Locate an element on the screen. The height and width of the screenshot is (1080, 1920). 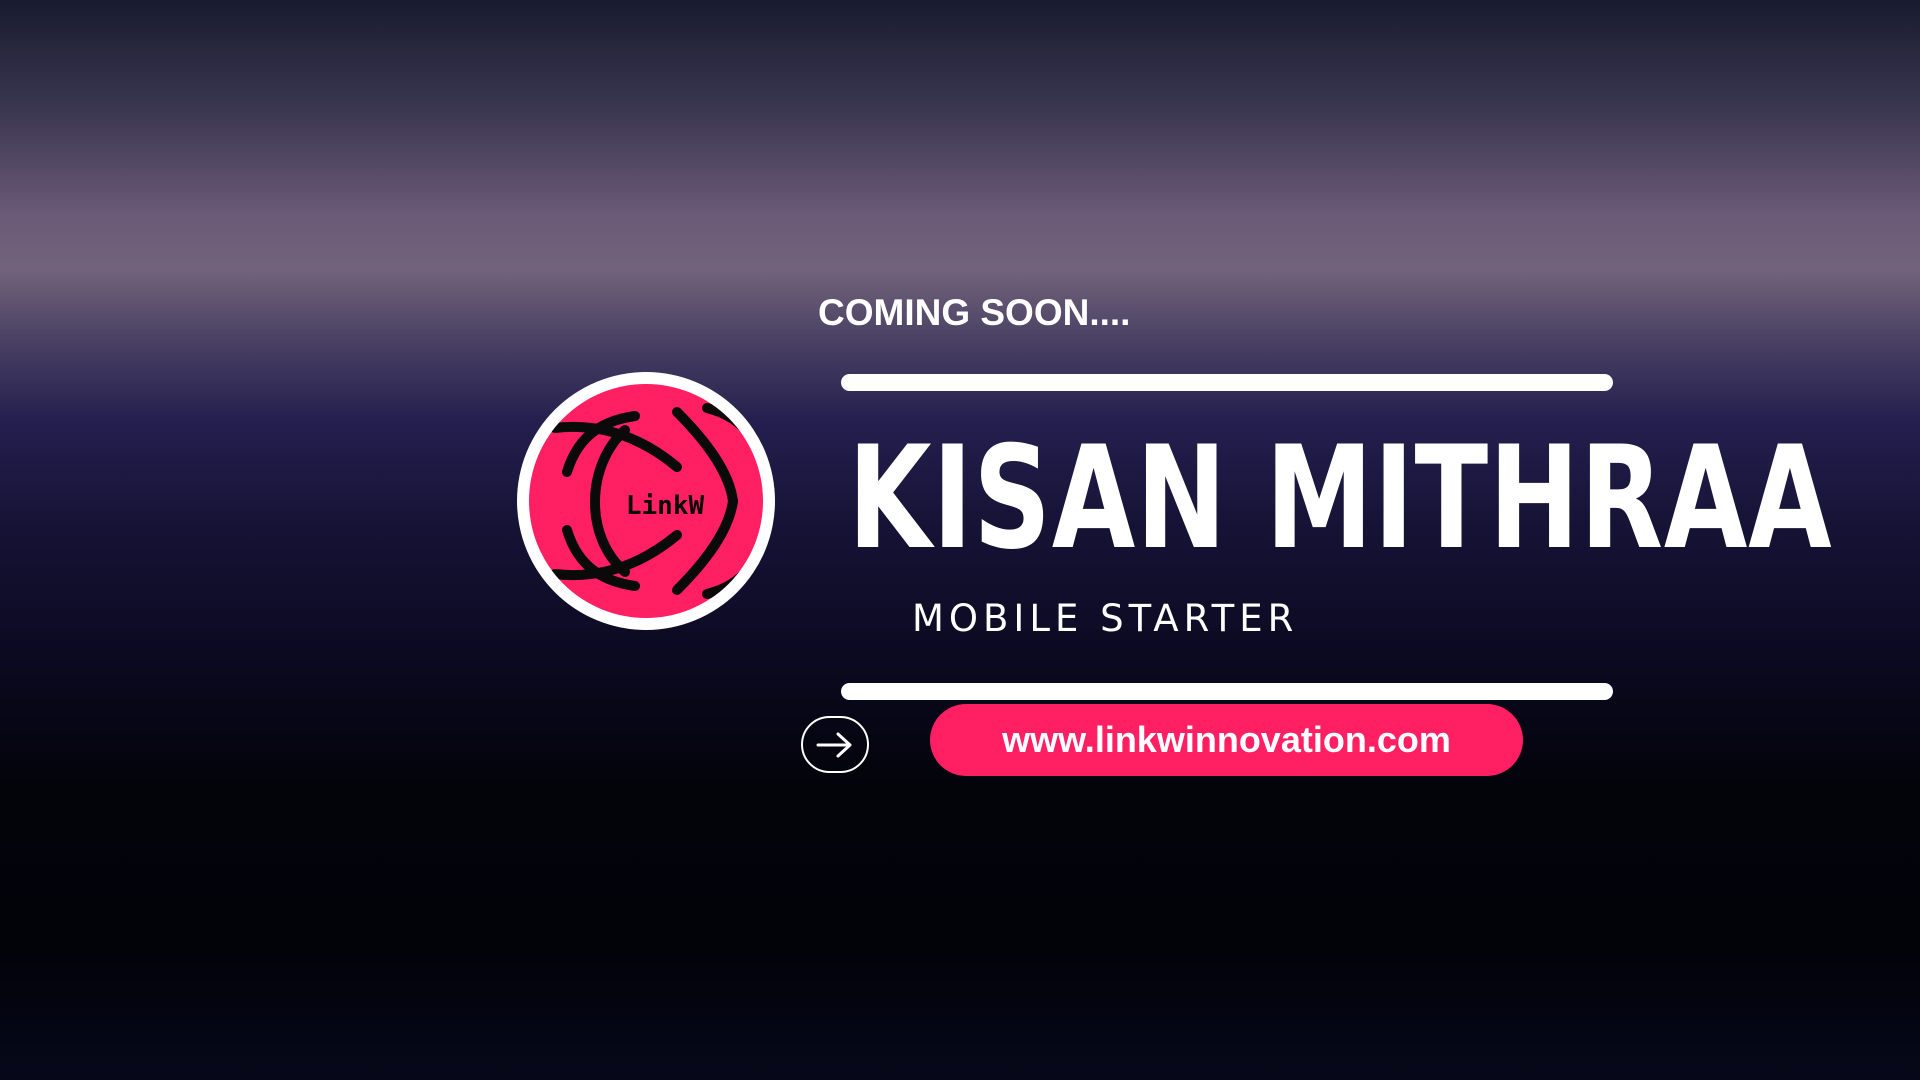
logo-text: LinkW is located at coordinates (665, 506).